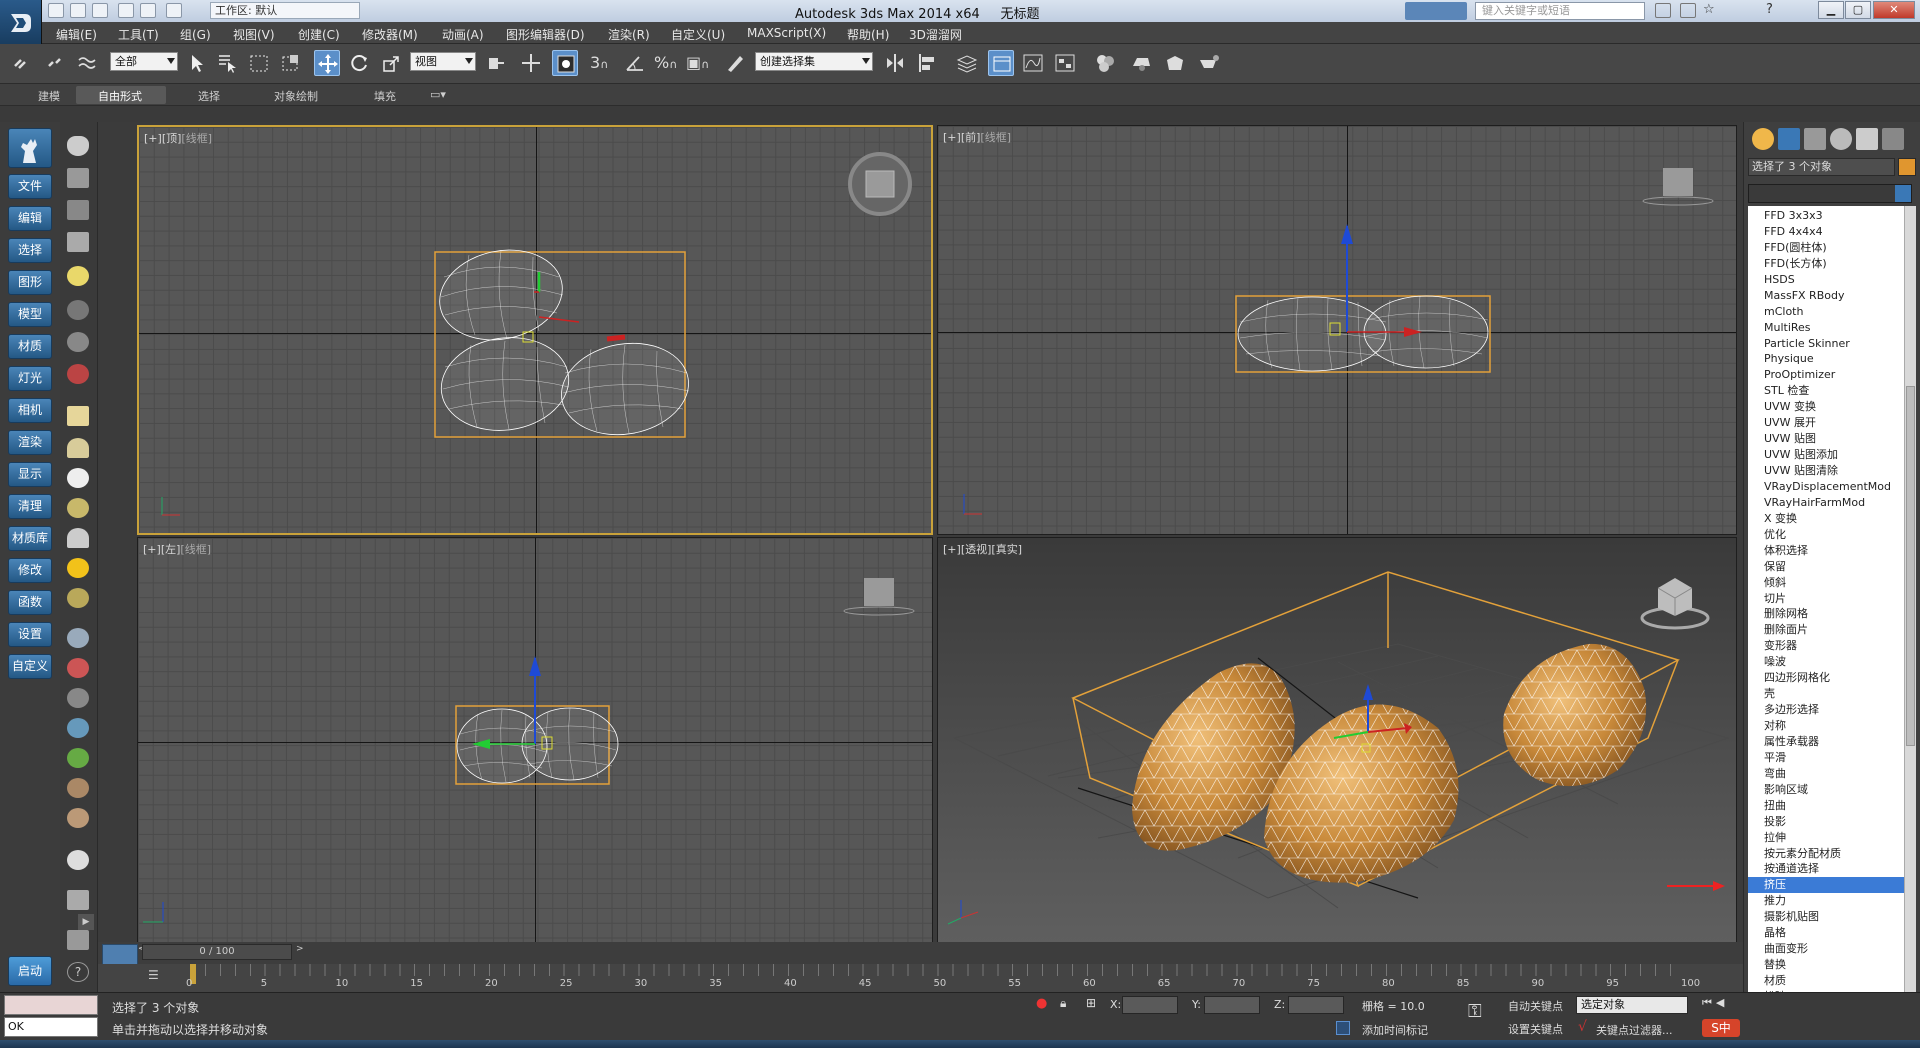 This screenshot has width=1920, height=1048. Describe the element at coordinates (30, 570) in the screenshot. I see `left-btn-modify: 修改` at that location.